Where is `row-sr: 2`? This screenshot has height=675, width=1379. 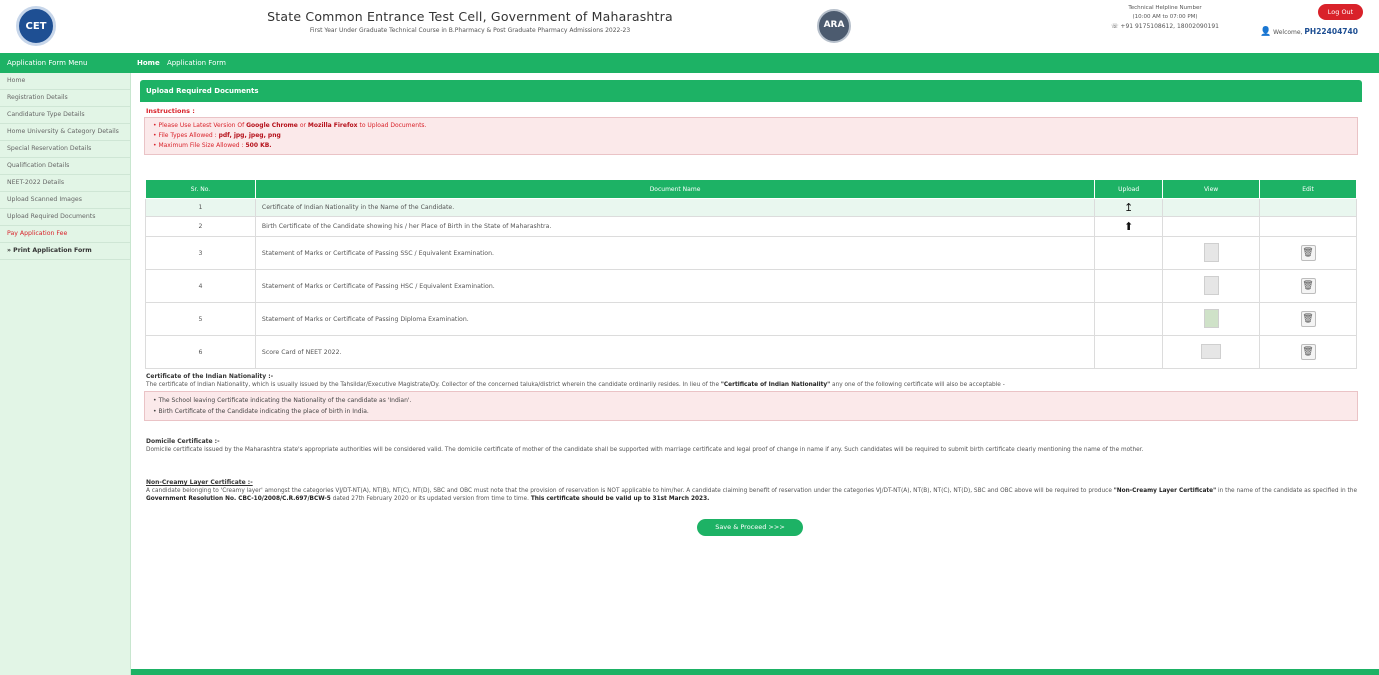
row-sr: 2 is located at coordinates (200, 226).